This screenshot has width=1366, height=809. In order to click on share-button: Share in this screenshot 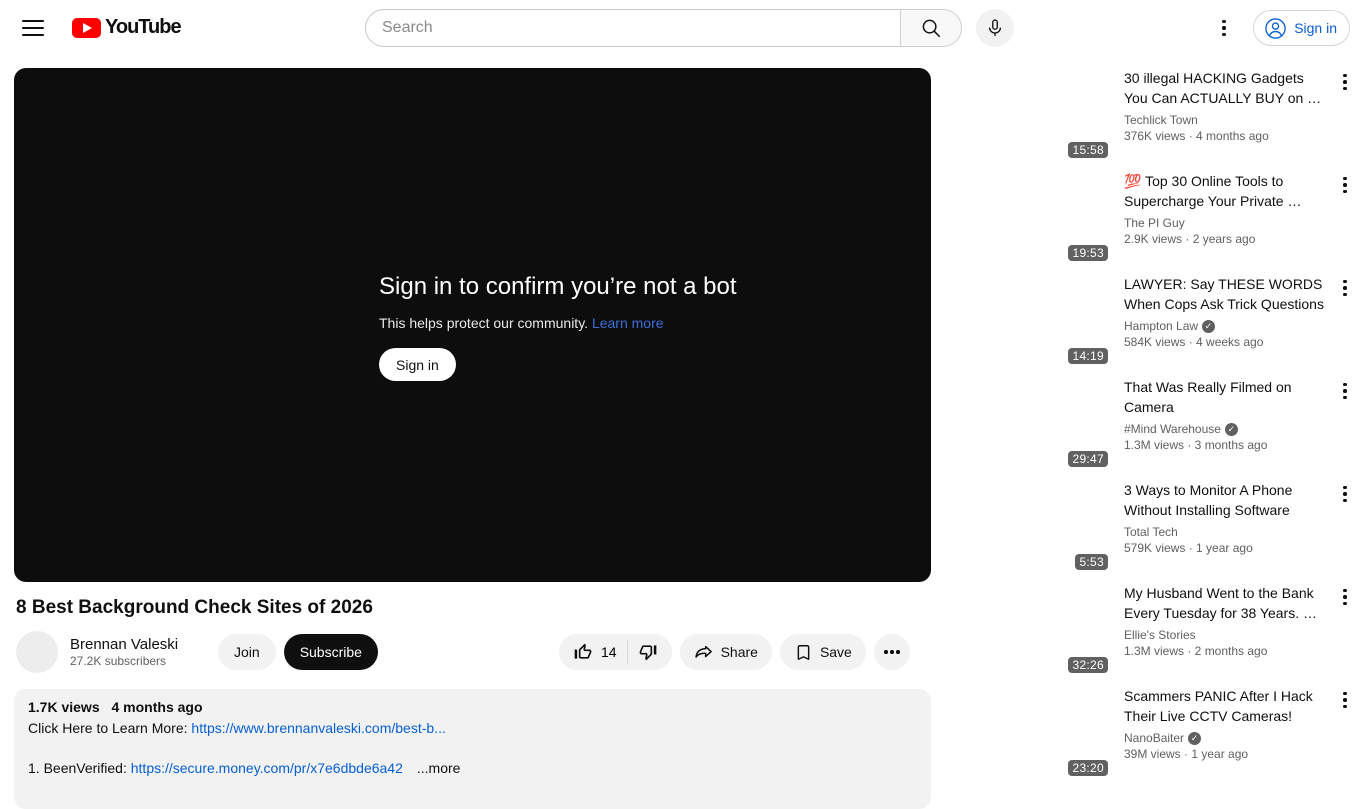, I will do `click(725, 652)`.